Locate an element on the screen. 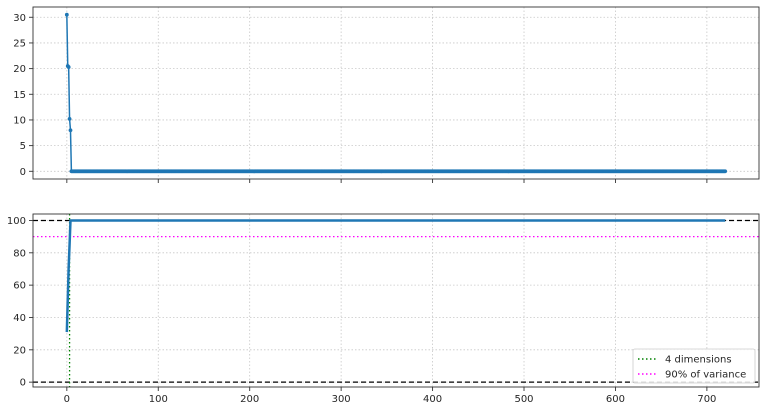  y-tick-label: 15 is located at coordinates (19, 95).